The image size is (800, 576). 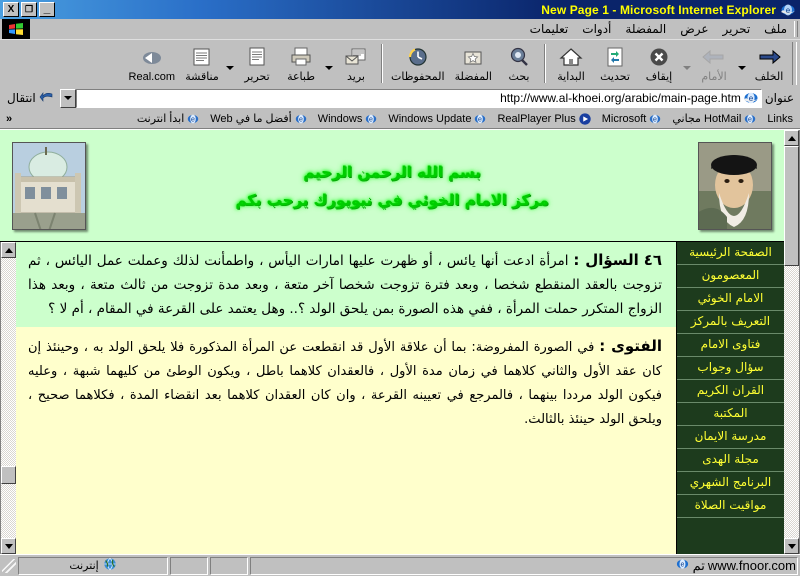 I want to click on toolbar-search-button: بحث, so click(x=519, y=63).